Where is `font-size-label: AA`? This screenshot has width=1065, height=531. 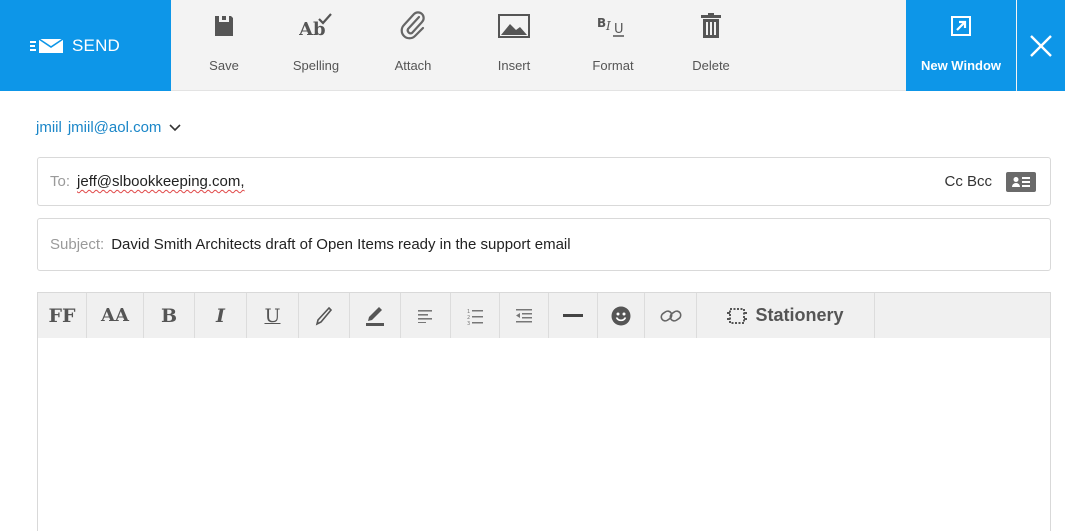 font-size-label: AA is located at coordinates (115, 315).